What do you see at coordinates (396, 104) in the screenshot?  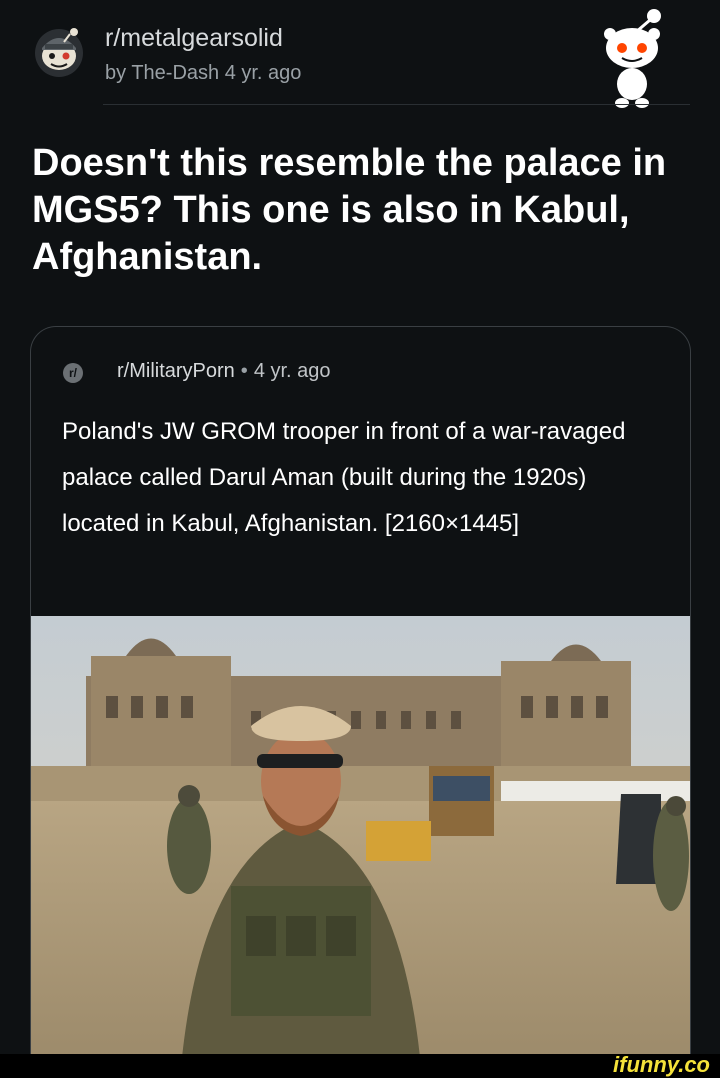 I see `header-divider` at bounding box center [396, 104].